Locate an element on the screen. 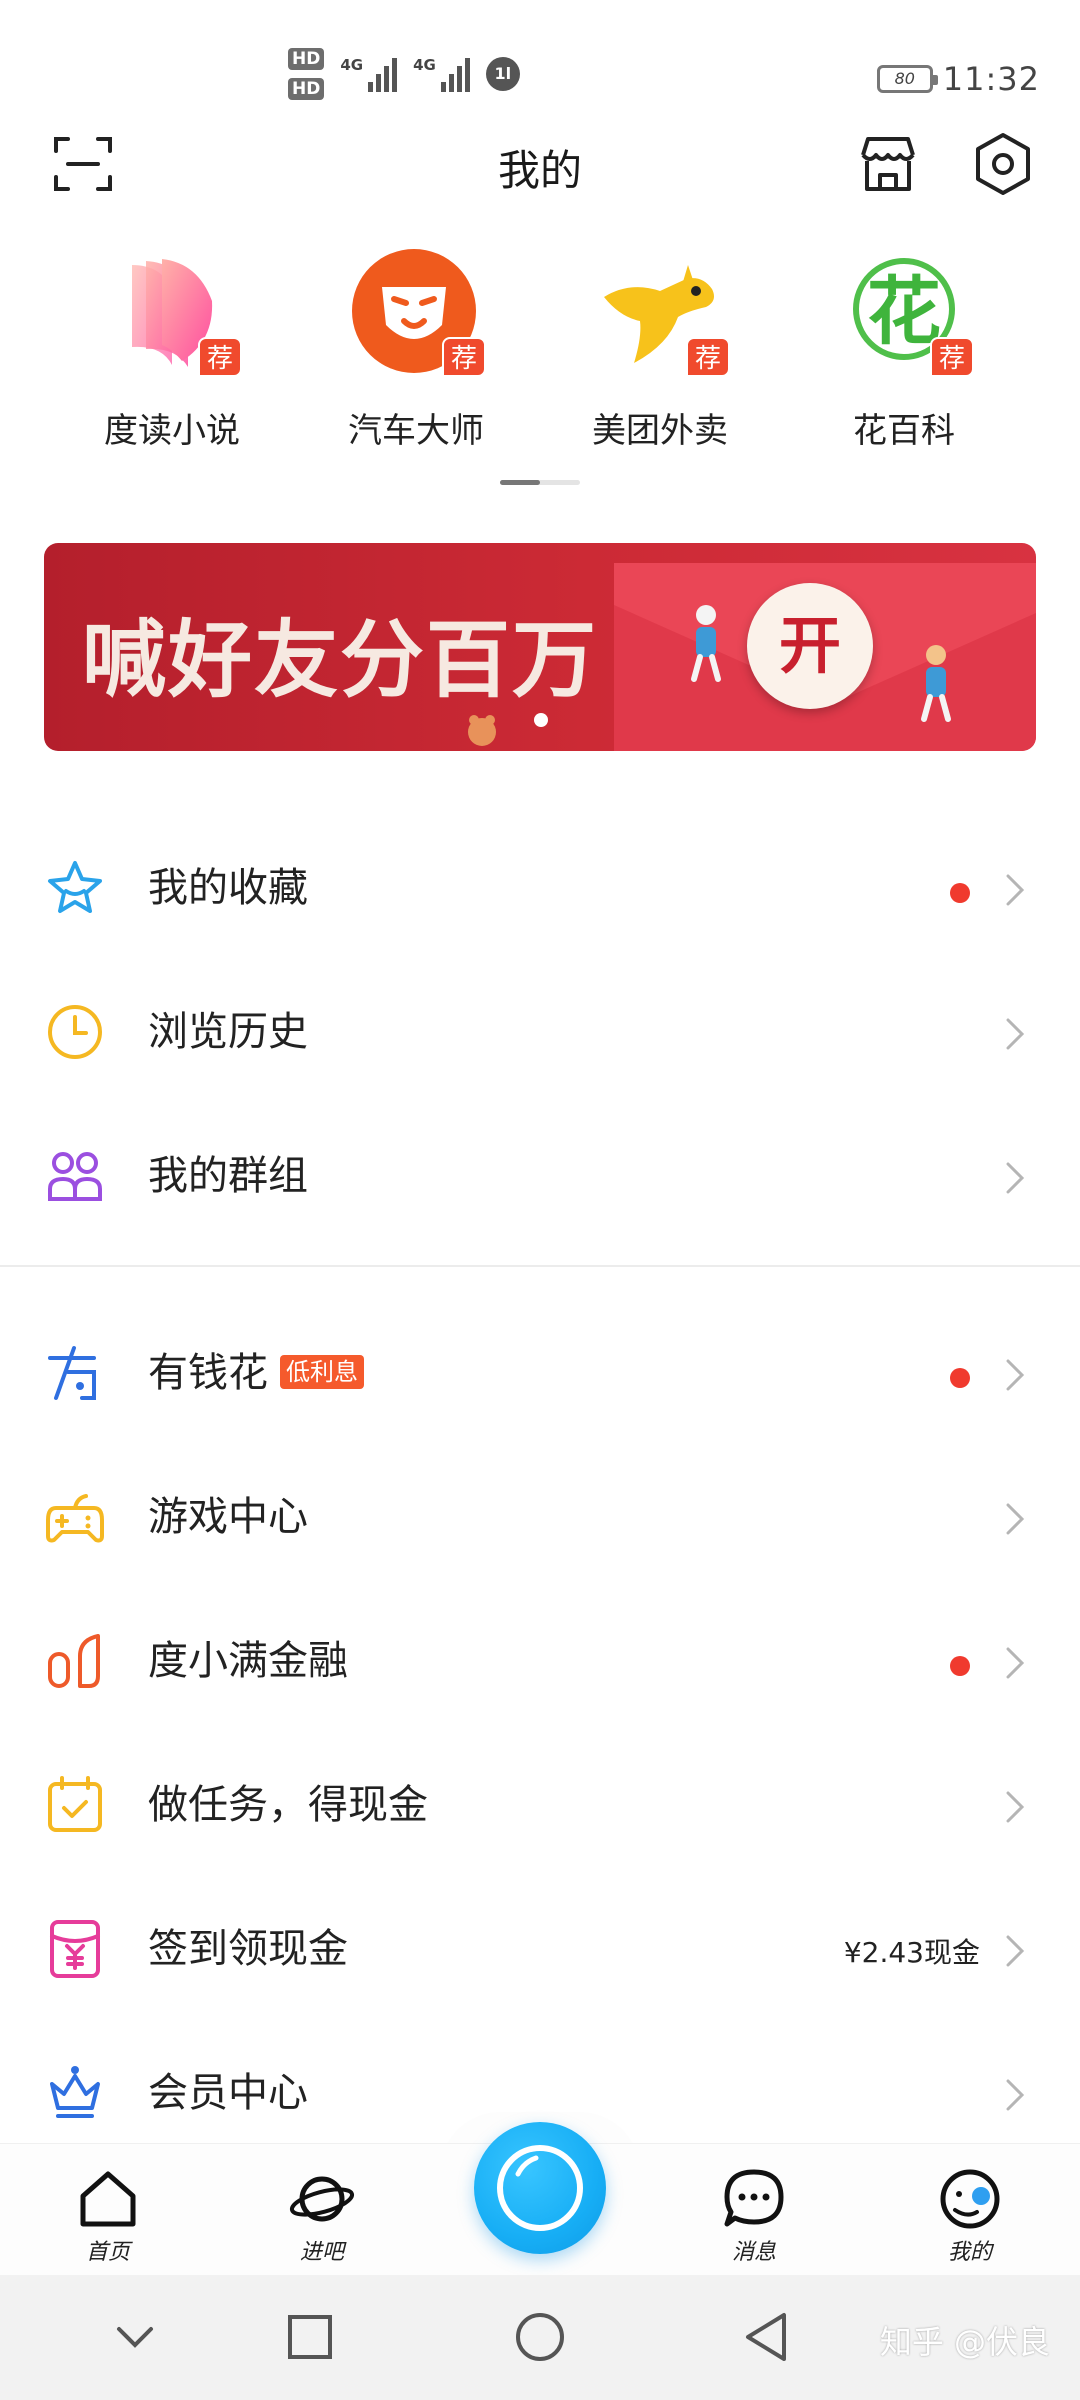 The width and height of the screenshot is (1080, 2400). status-right: 80 11:32 is located at coordinates (958, 79).